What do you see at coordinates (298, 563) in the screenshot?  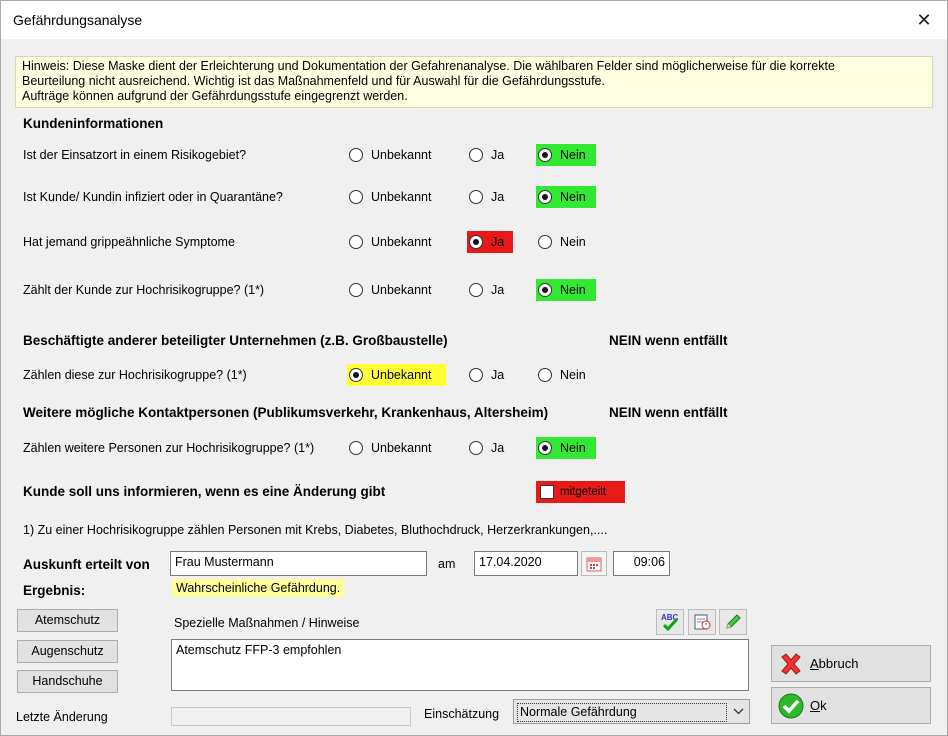 I see `info-name-input: Frau Mustermann` at bounding box center [298, 563].